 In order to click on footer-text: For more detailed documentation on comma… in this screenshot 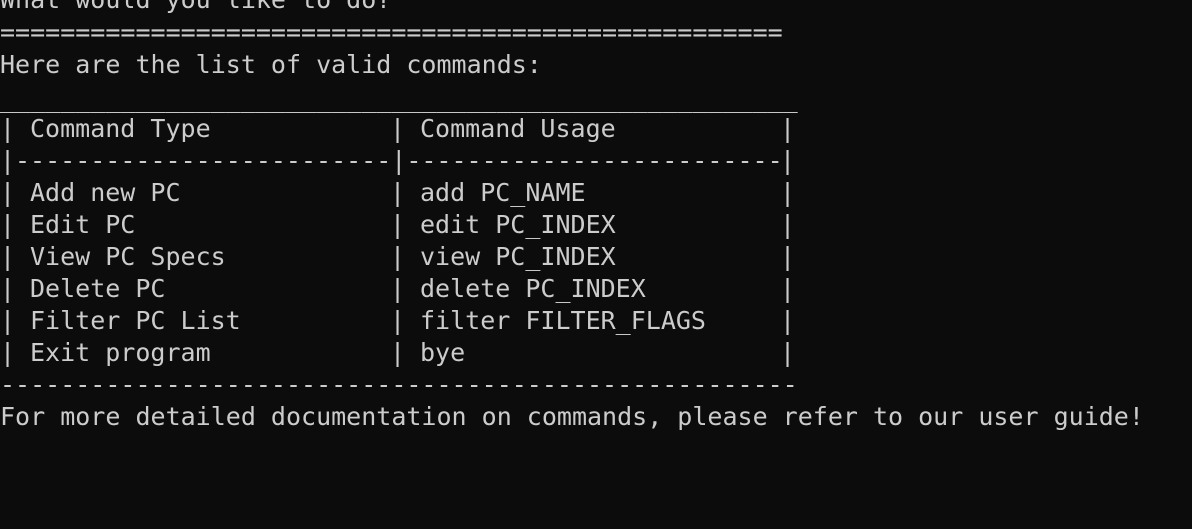, I will do `click(572, 416)`.